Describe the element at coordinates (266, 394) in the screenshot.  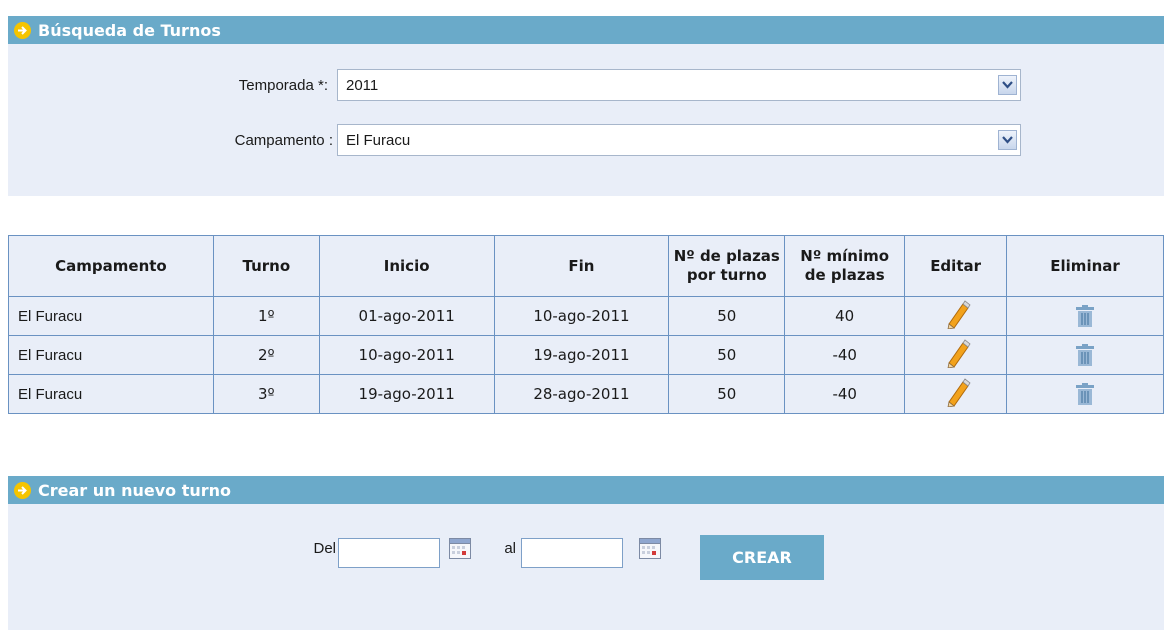
I see `cell-turno: 3º` at that location.